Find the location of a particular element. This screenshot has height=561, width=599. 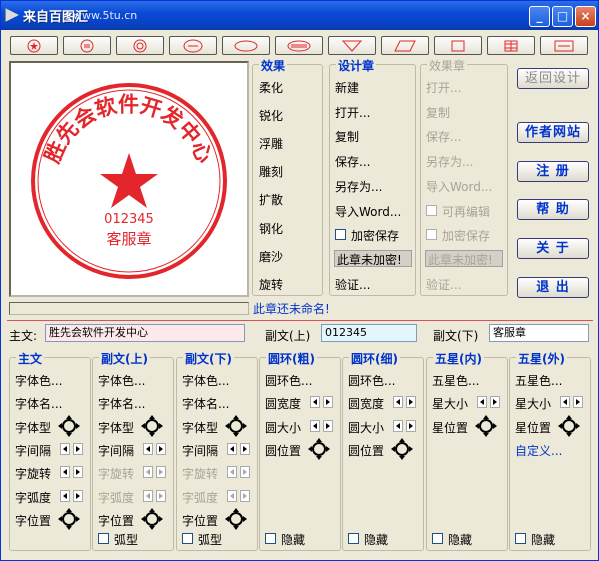

main-item-3: 字间隔 is located at coordinates (33, 450).